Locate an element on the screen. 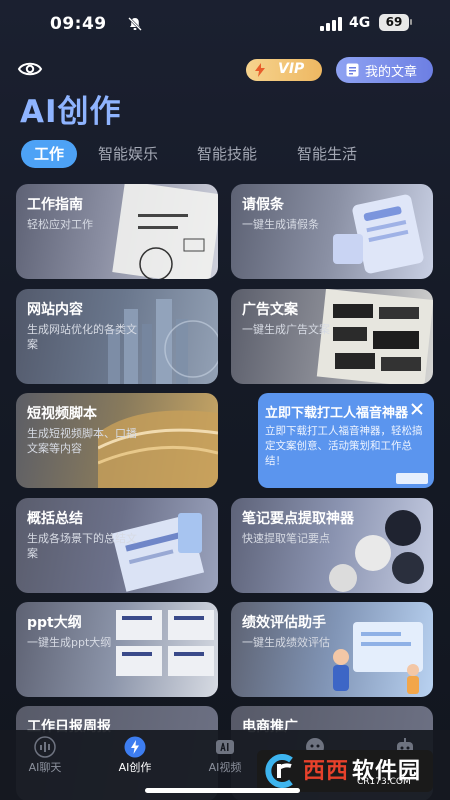 The image size is (450, 800). card-performance-review: 绩效评估助手 一键生成绩效评估 is located at coordinates (332, 649).